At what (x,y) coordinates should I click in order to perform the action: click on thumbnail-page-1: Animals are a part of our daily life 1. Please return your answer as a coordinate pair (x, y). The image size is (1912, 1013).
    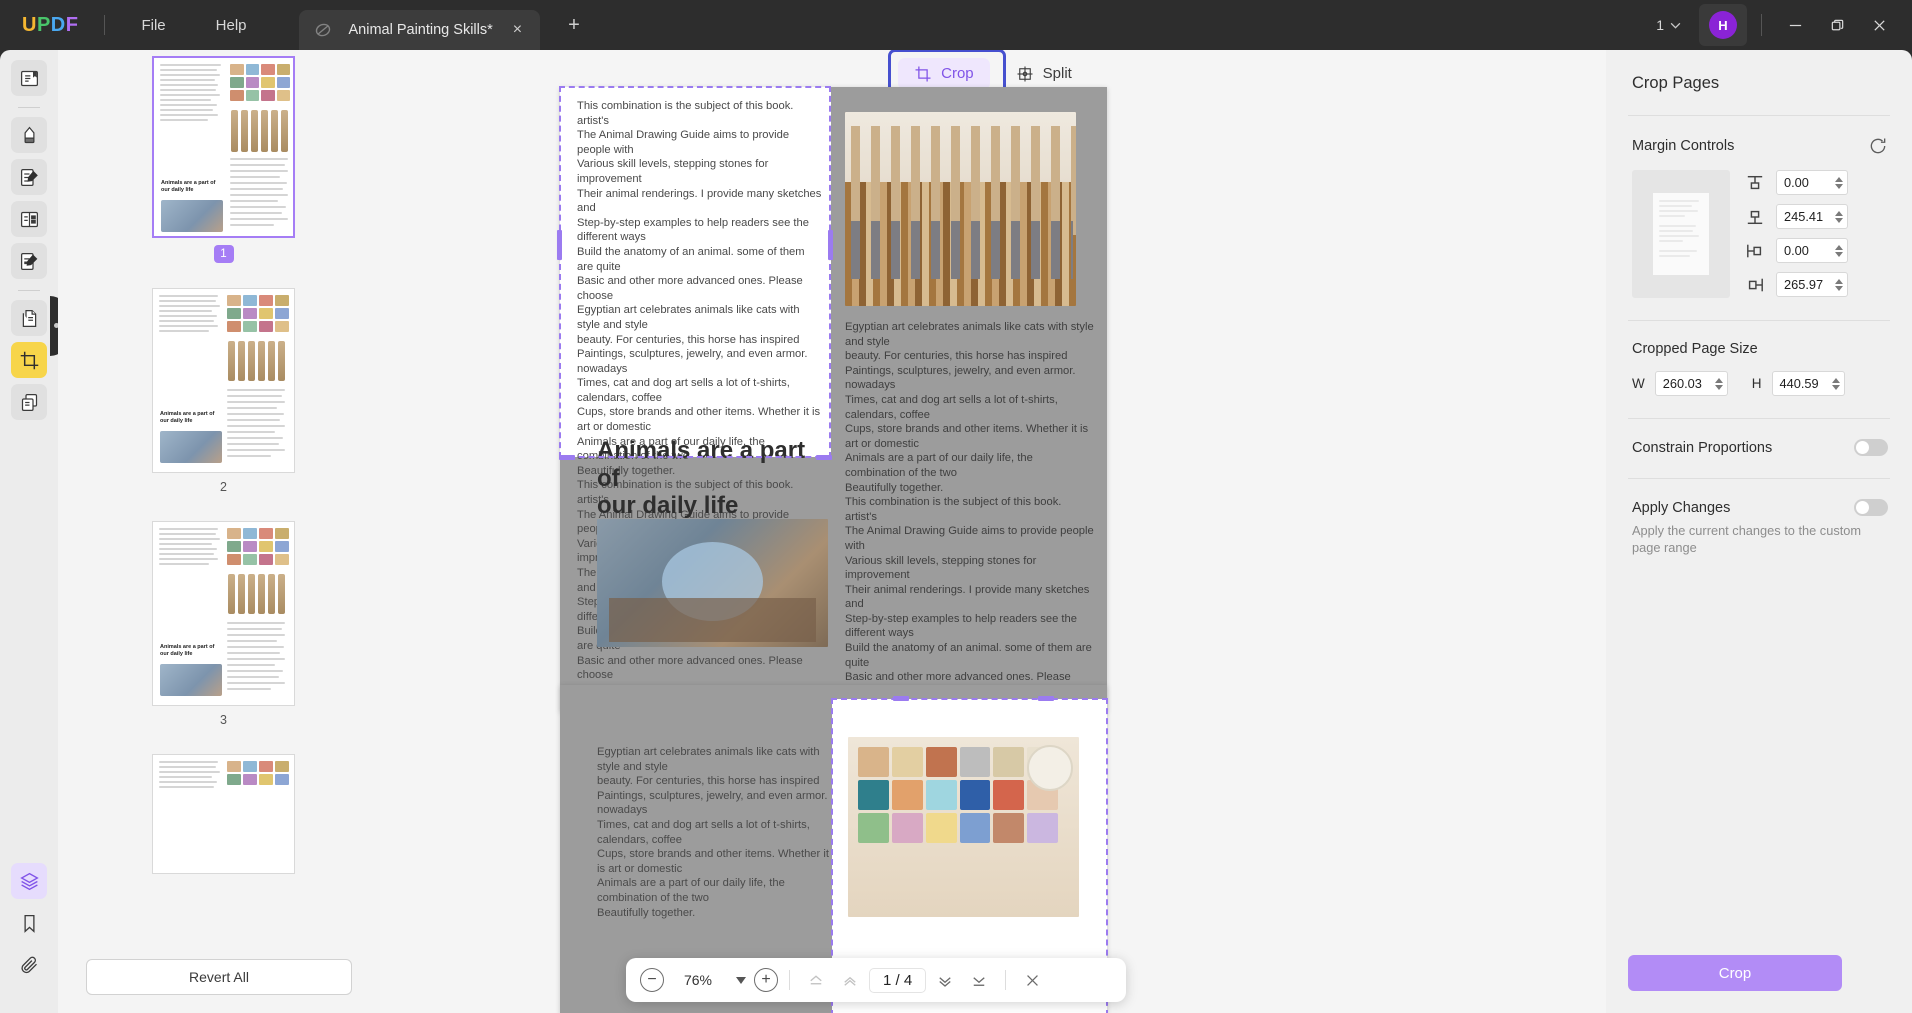
    Looking at the image, I should click on (223, 159).